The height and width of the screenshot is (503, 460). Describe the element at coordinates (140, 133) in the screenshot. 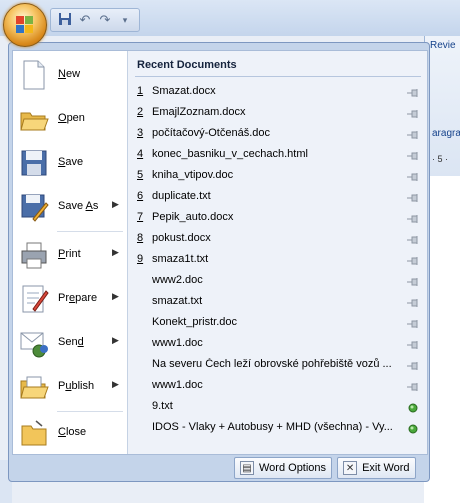

I see `recent-document-number: 3` at that location.